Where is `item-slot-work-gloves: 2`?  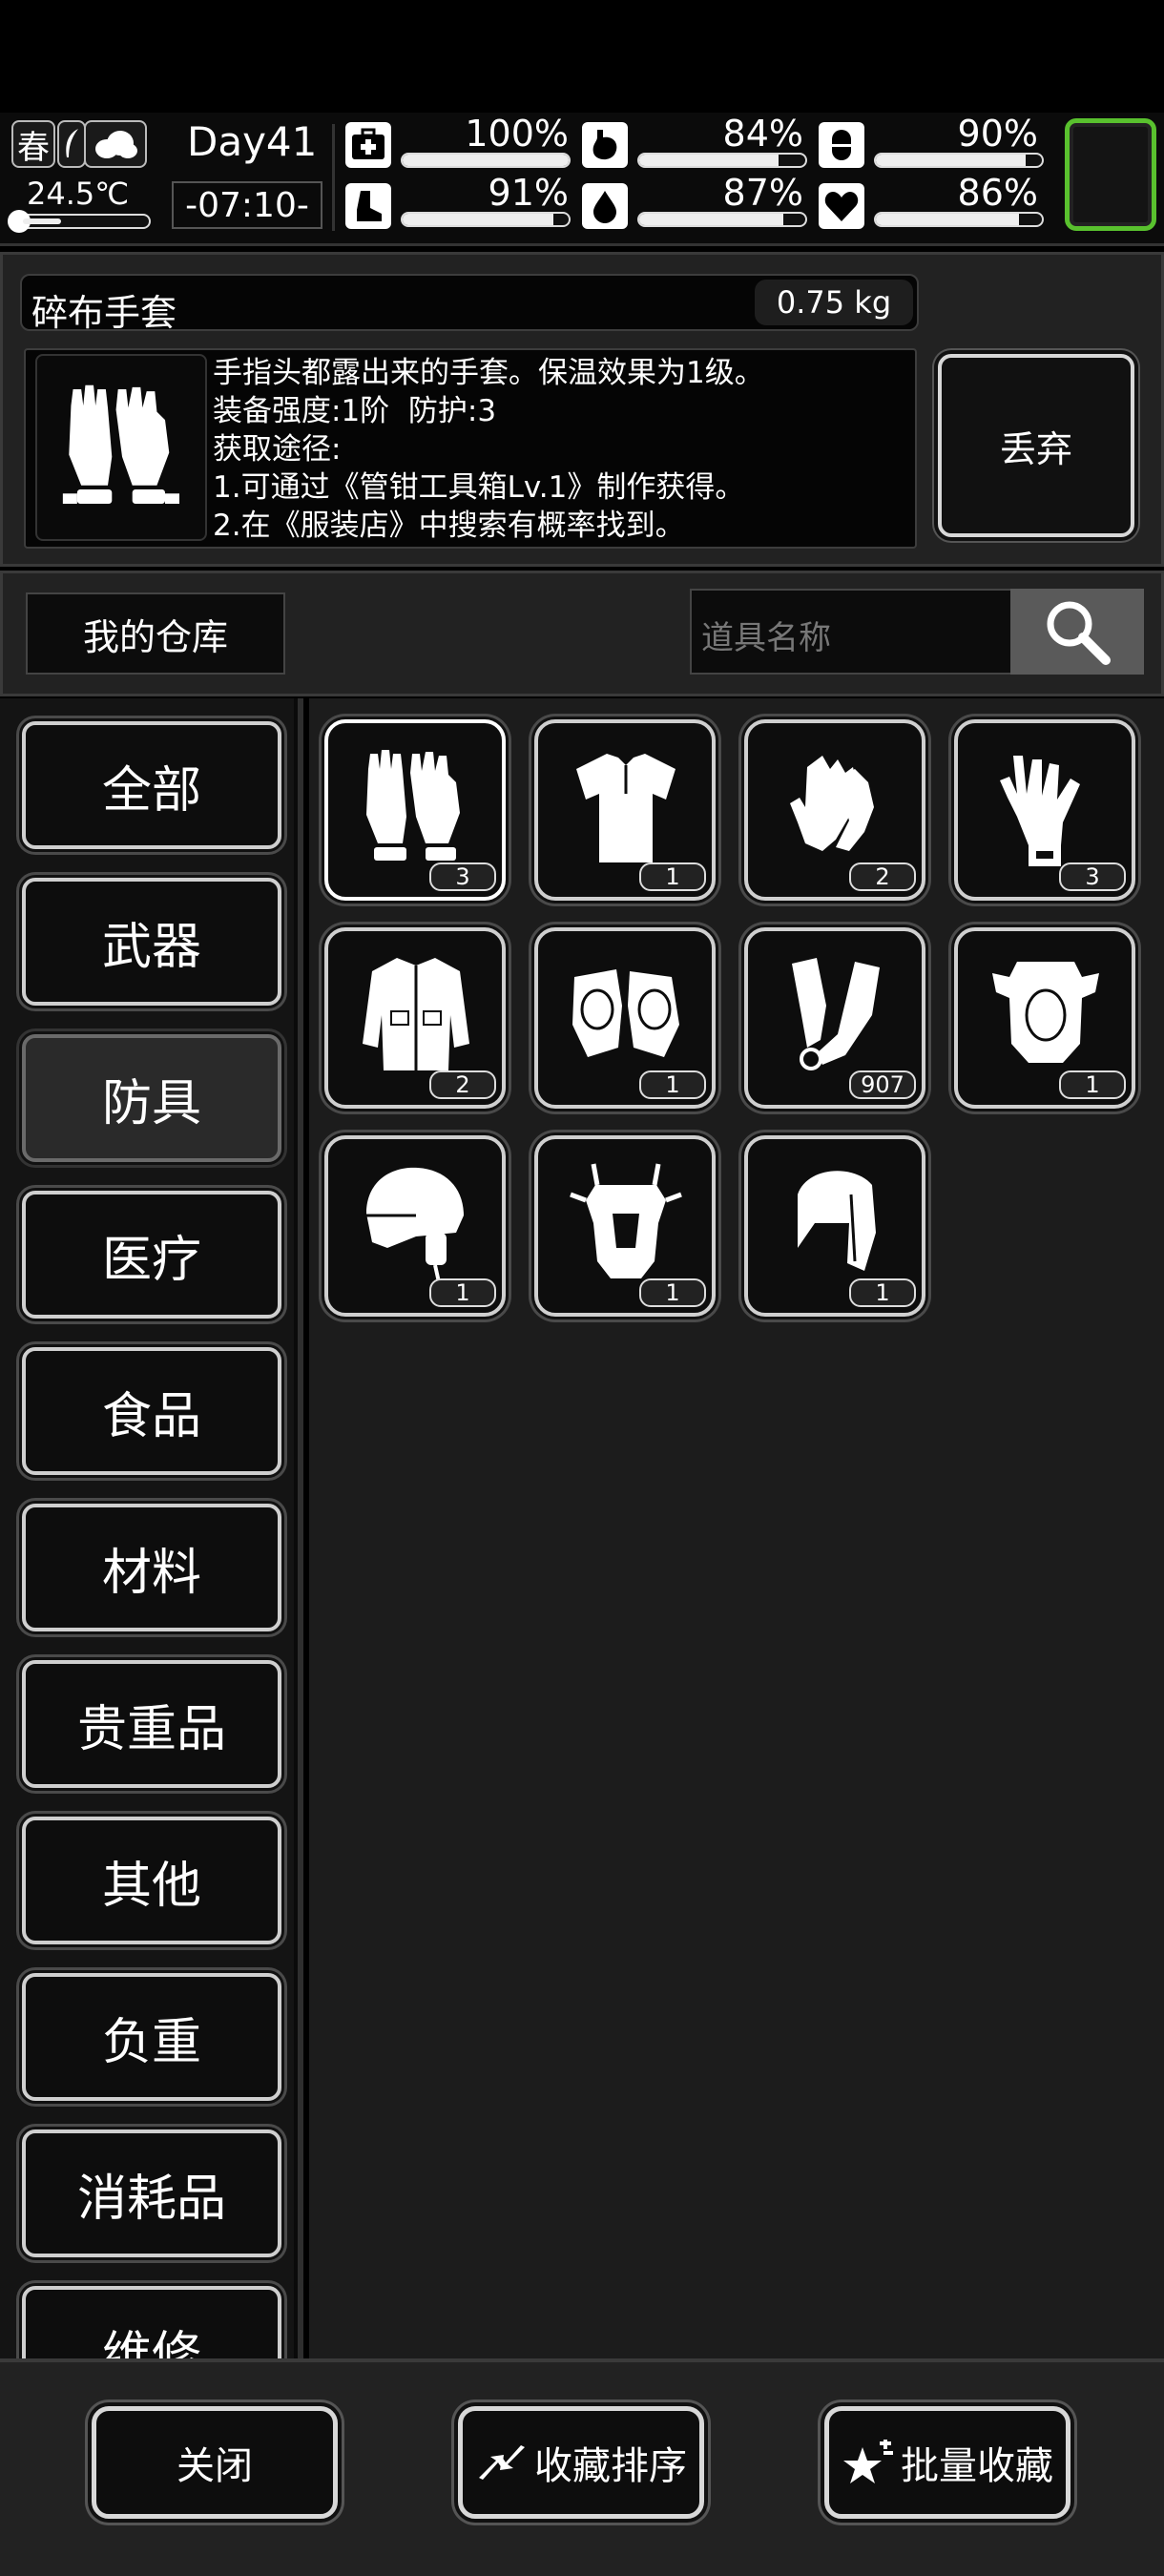 item-slot-work-gloves: 2 is located at coordinates (835, 810).